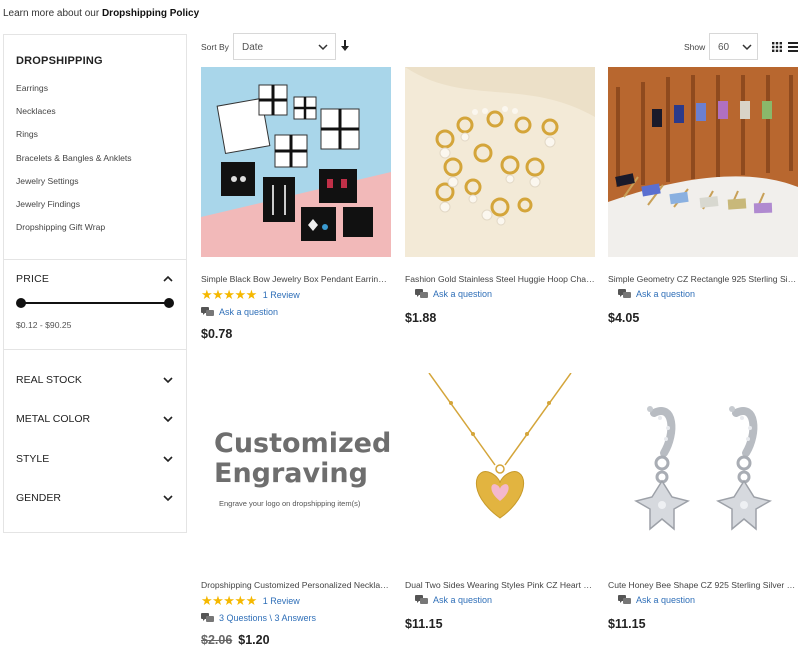  Describe the element at coordinates (150, 13) in the screenshot. I see `dropshipping-policy-link: Dropshipping Policy` at that location.